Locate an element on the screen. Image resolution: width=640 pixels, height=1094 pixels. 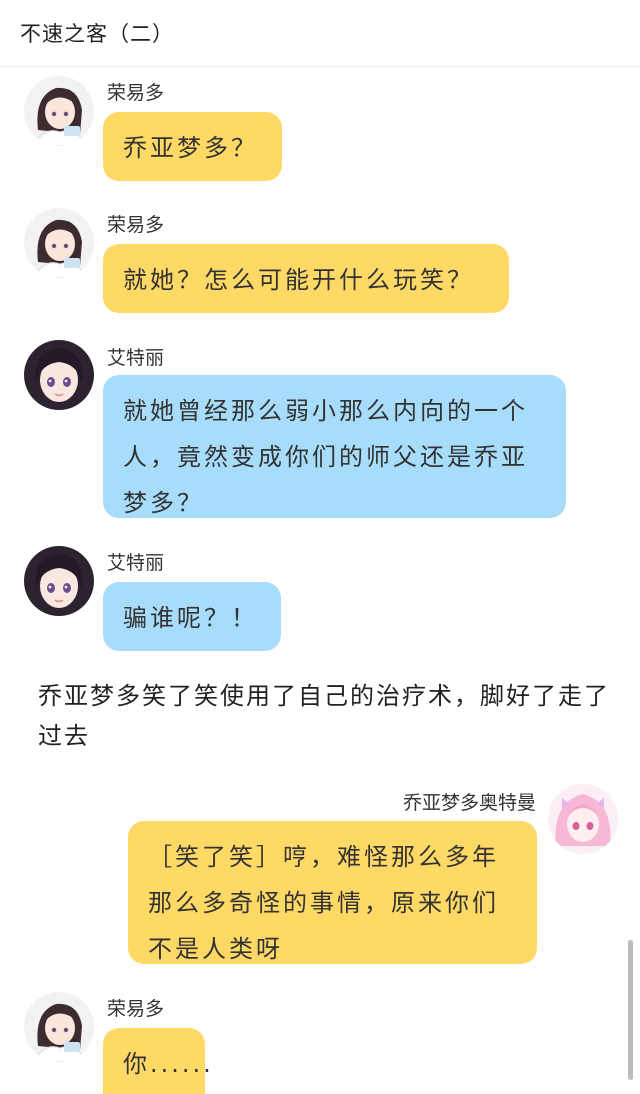
avatar-qiaoyamengduo is located at coordinates (583, 819).